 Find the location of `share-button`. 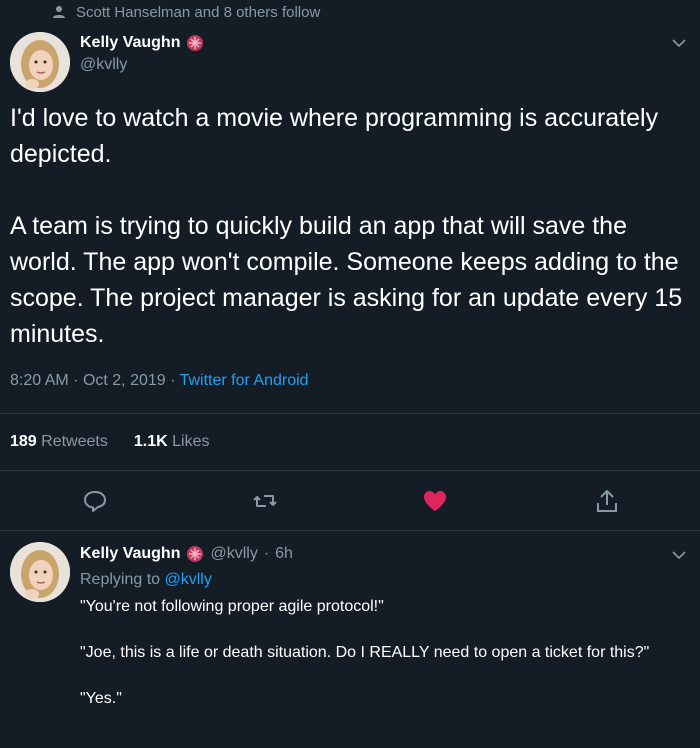

share-button is located at coordinates (607, 503).